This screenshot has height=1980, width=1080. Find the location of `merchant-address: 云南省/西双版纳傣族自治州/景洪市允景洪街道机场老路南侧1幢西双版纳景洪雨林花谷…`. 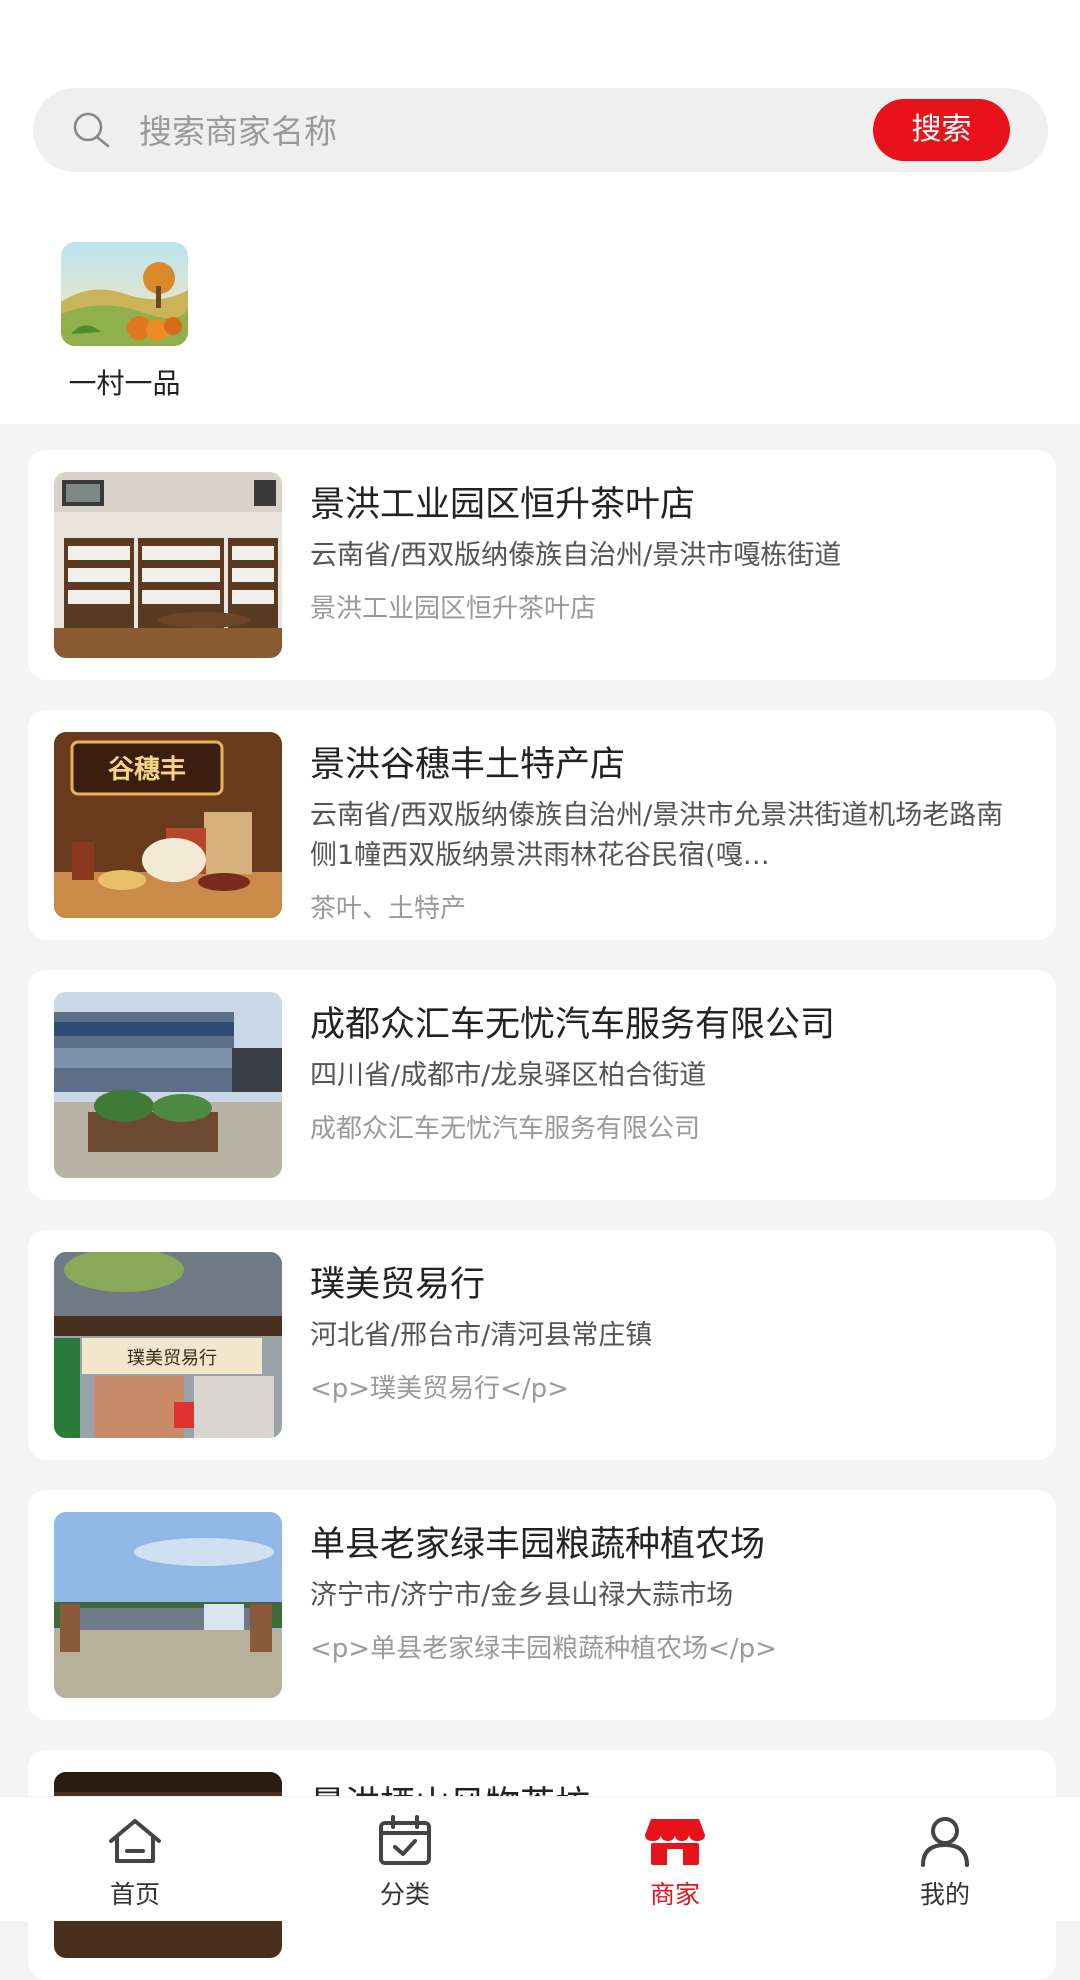

merchant-address: 云南省/西双版纳傣族自治州/景洪市允景洪街道机场老路南侧1幢西双版纳景洪雨林花谷… is located at coordinates (657, 835).